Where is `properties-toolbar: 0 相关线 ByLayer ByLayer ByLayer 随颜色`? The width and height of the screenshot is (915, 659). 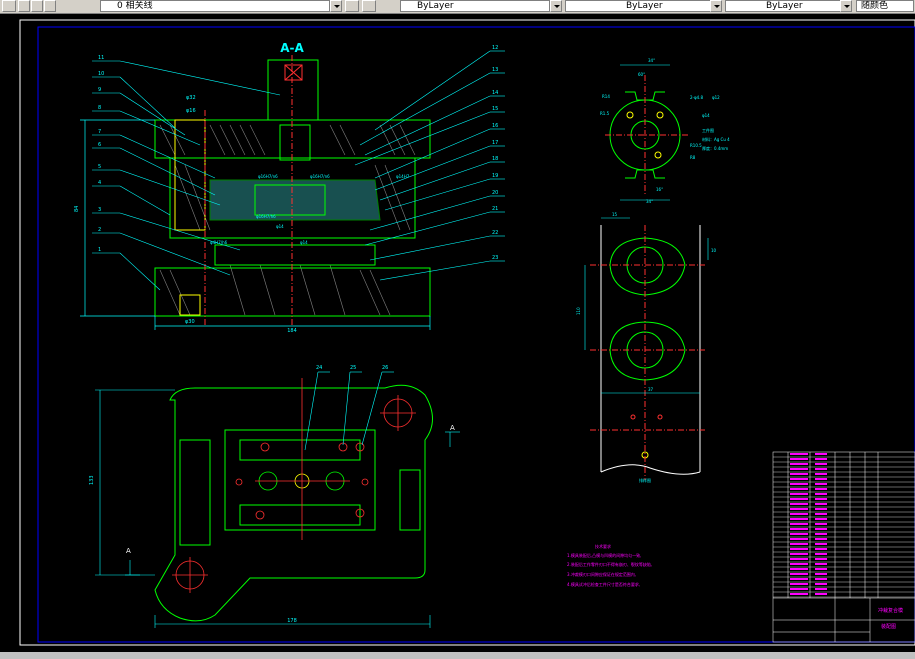
properties-toolbar: 0 相关线 ByLayer ByLayer ByLayer 随颜色 is located at coordinates (457, 7).